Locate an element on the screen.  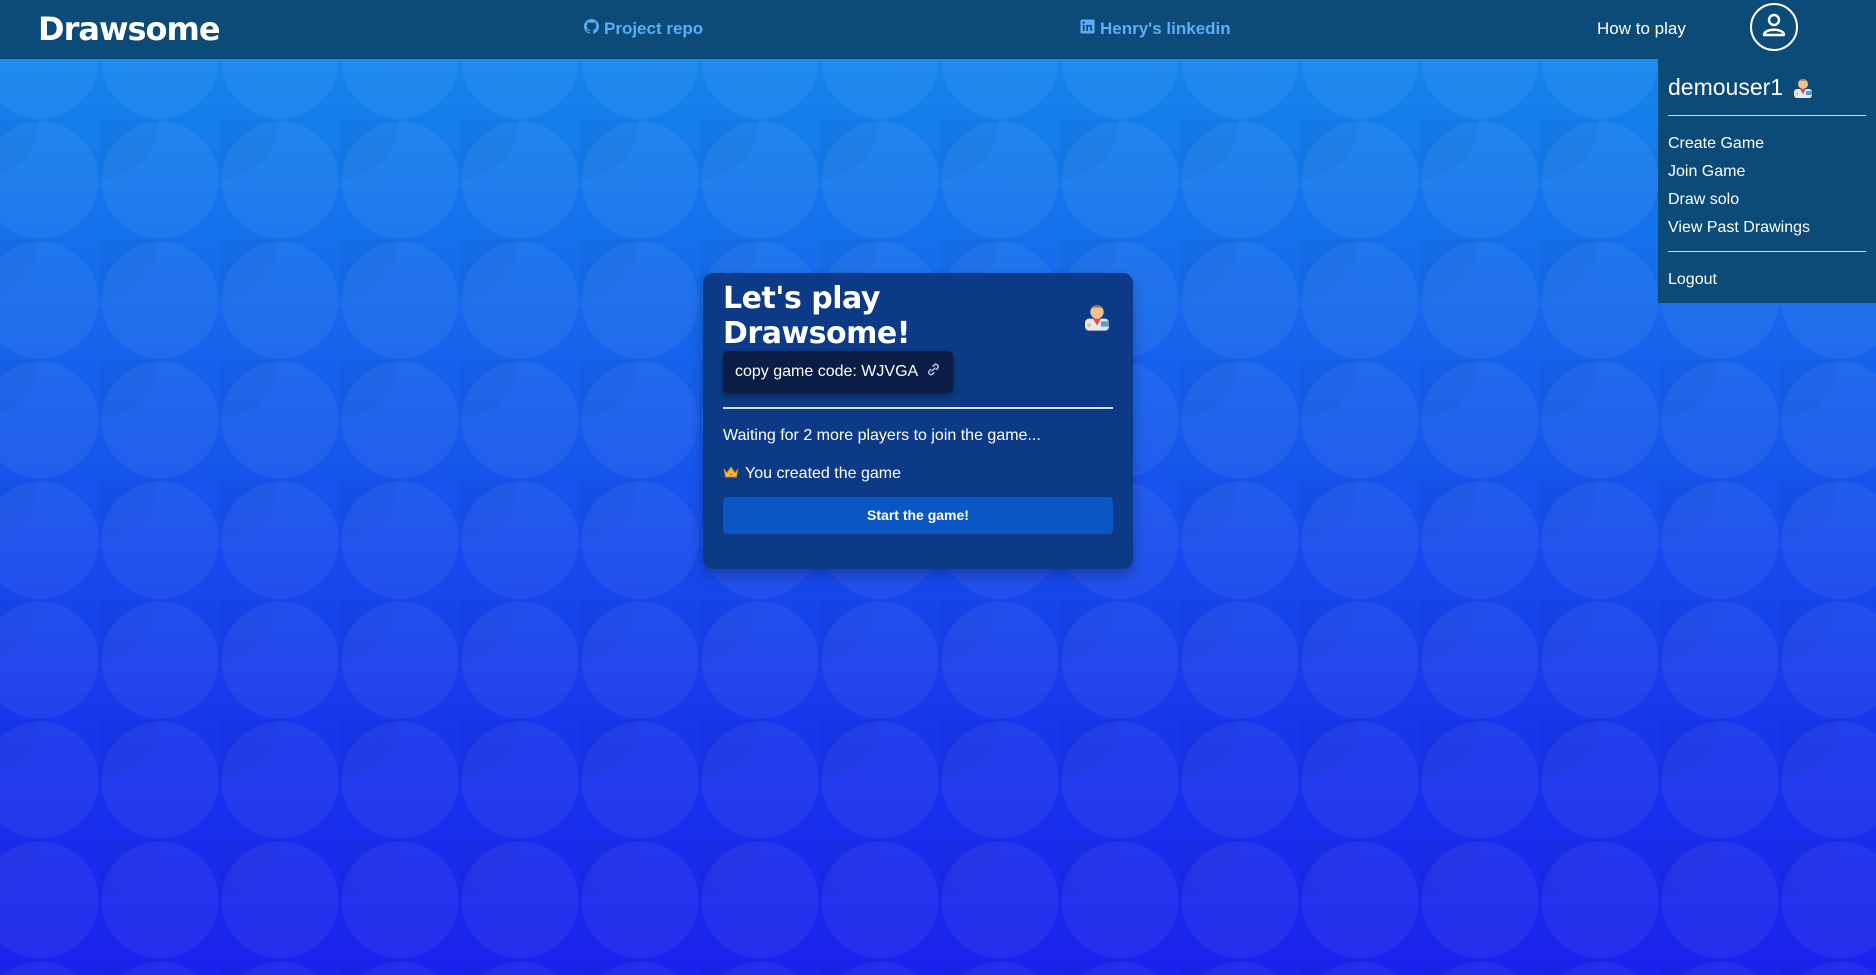
how-to-play-link: How to play is located at coordinates (1641, 29).